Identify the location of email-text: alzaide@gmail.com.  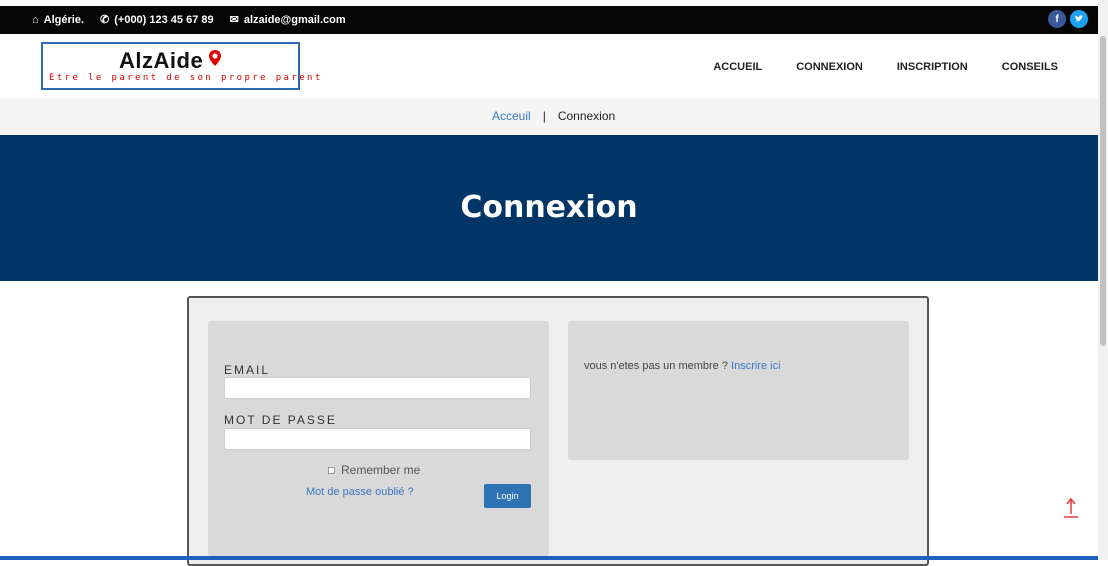
(294, 19).